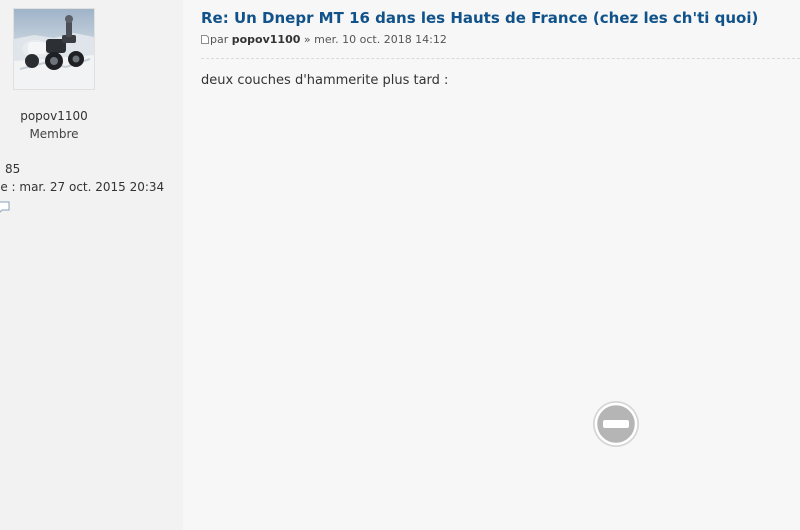 This screenshot has width=800, height=530. Describe the element at coordinates (82, 187) in the screenshot. I see `user-joined-date: le : mar. 27 oct. 2015 20:34` at that location.